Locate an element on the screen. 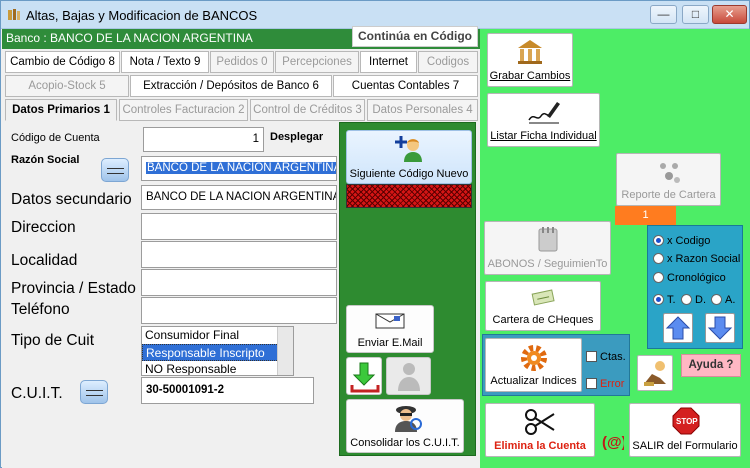  telefono-field is located at coordinates (239, 310).